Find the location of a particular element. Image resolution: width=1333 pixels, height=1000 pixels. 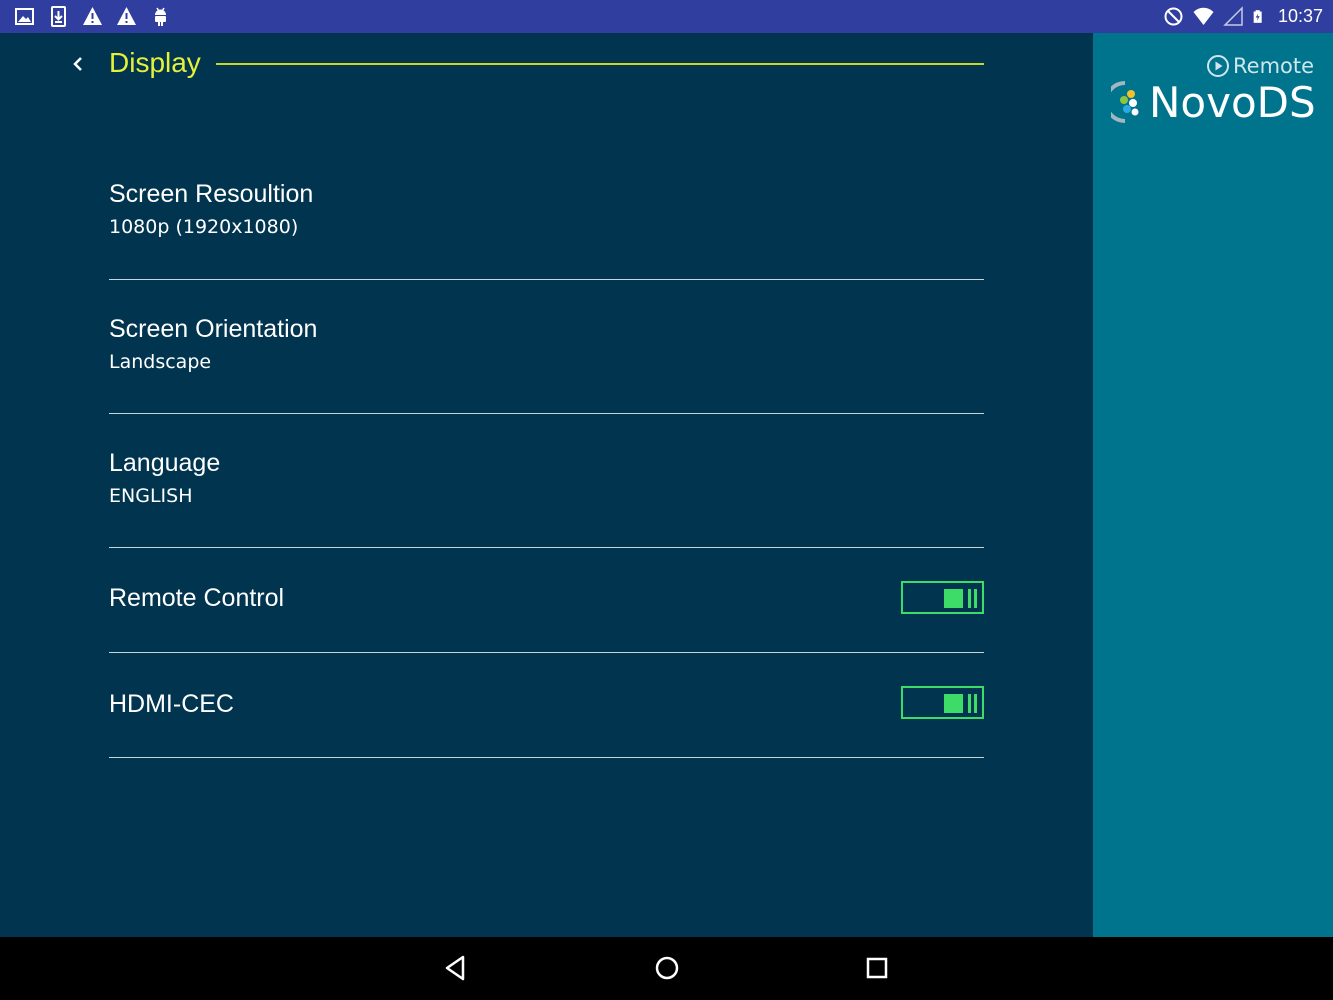

brand-name: NovoDS is located at coordinates (1232, 102).